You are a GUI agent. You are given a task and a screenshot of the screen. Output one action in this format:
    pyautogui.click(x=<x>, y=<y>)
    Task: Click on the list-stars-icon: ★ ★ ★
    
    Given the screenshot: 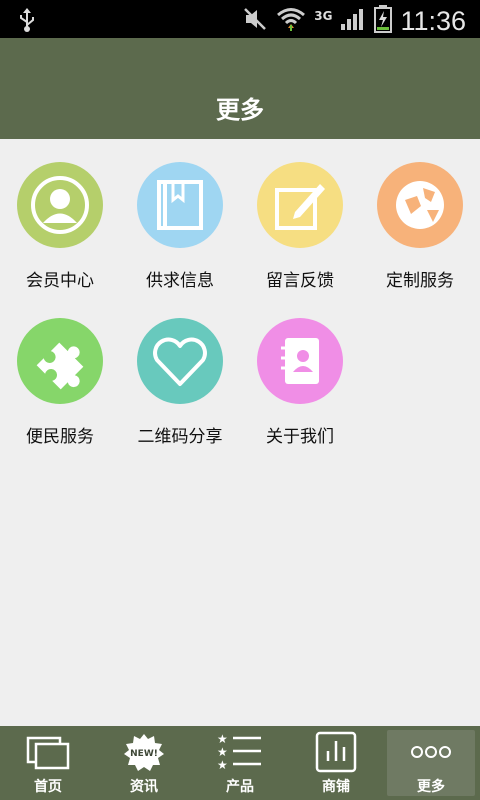 What is the action you would take?
    pyautogui.click(x=240, y=752)
    